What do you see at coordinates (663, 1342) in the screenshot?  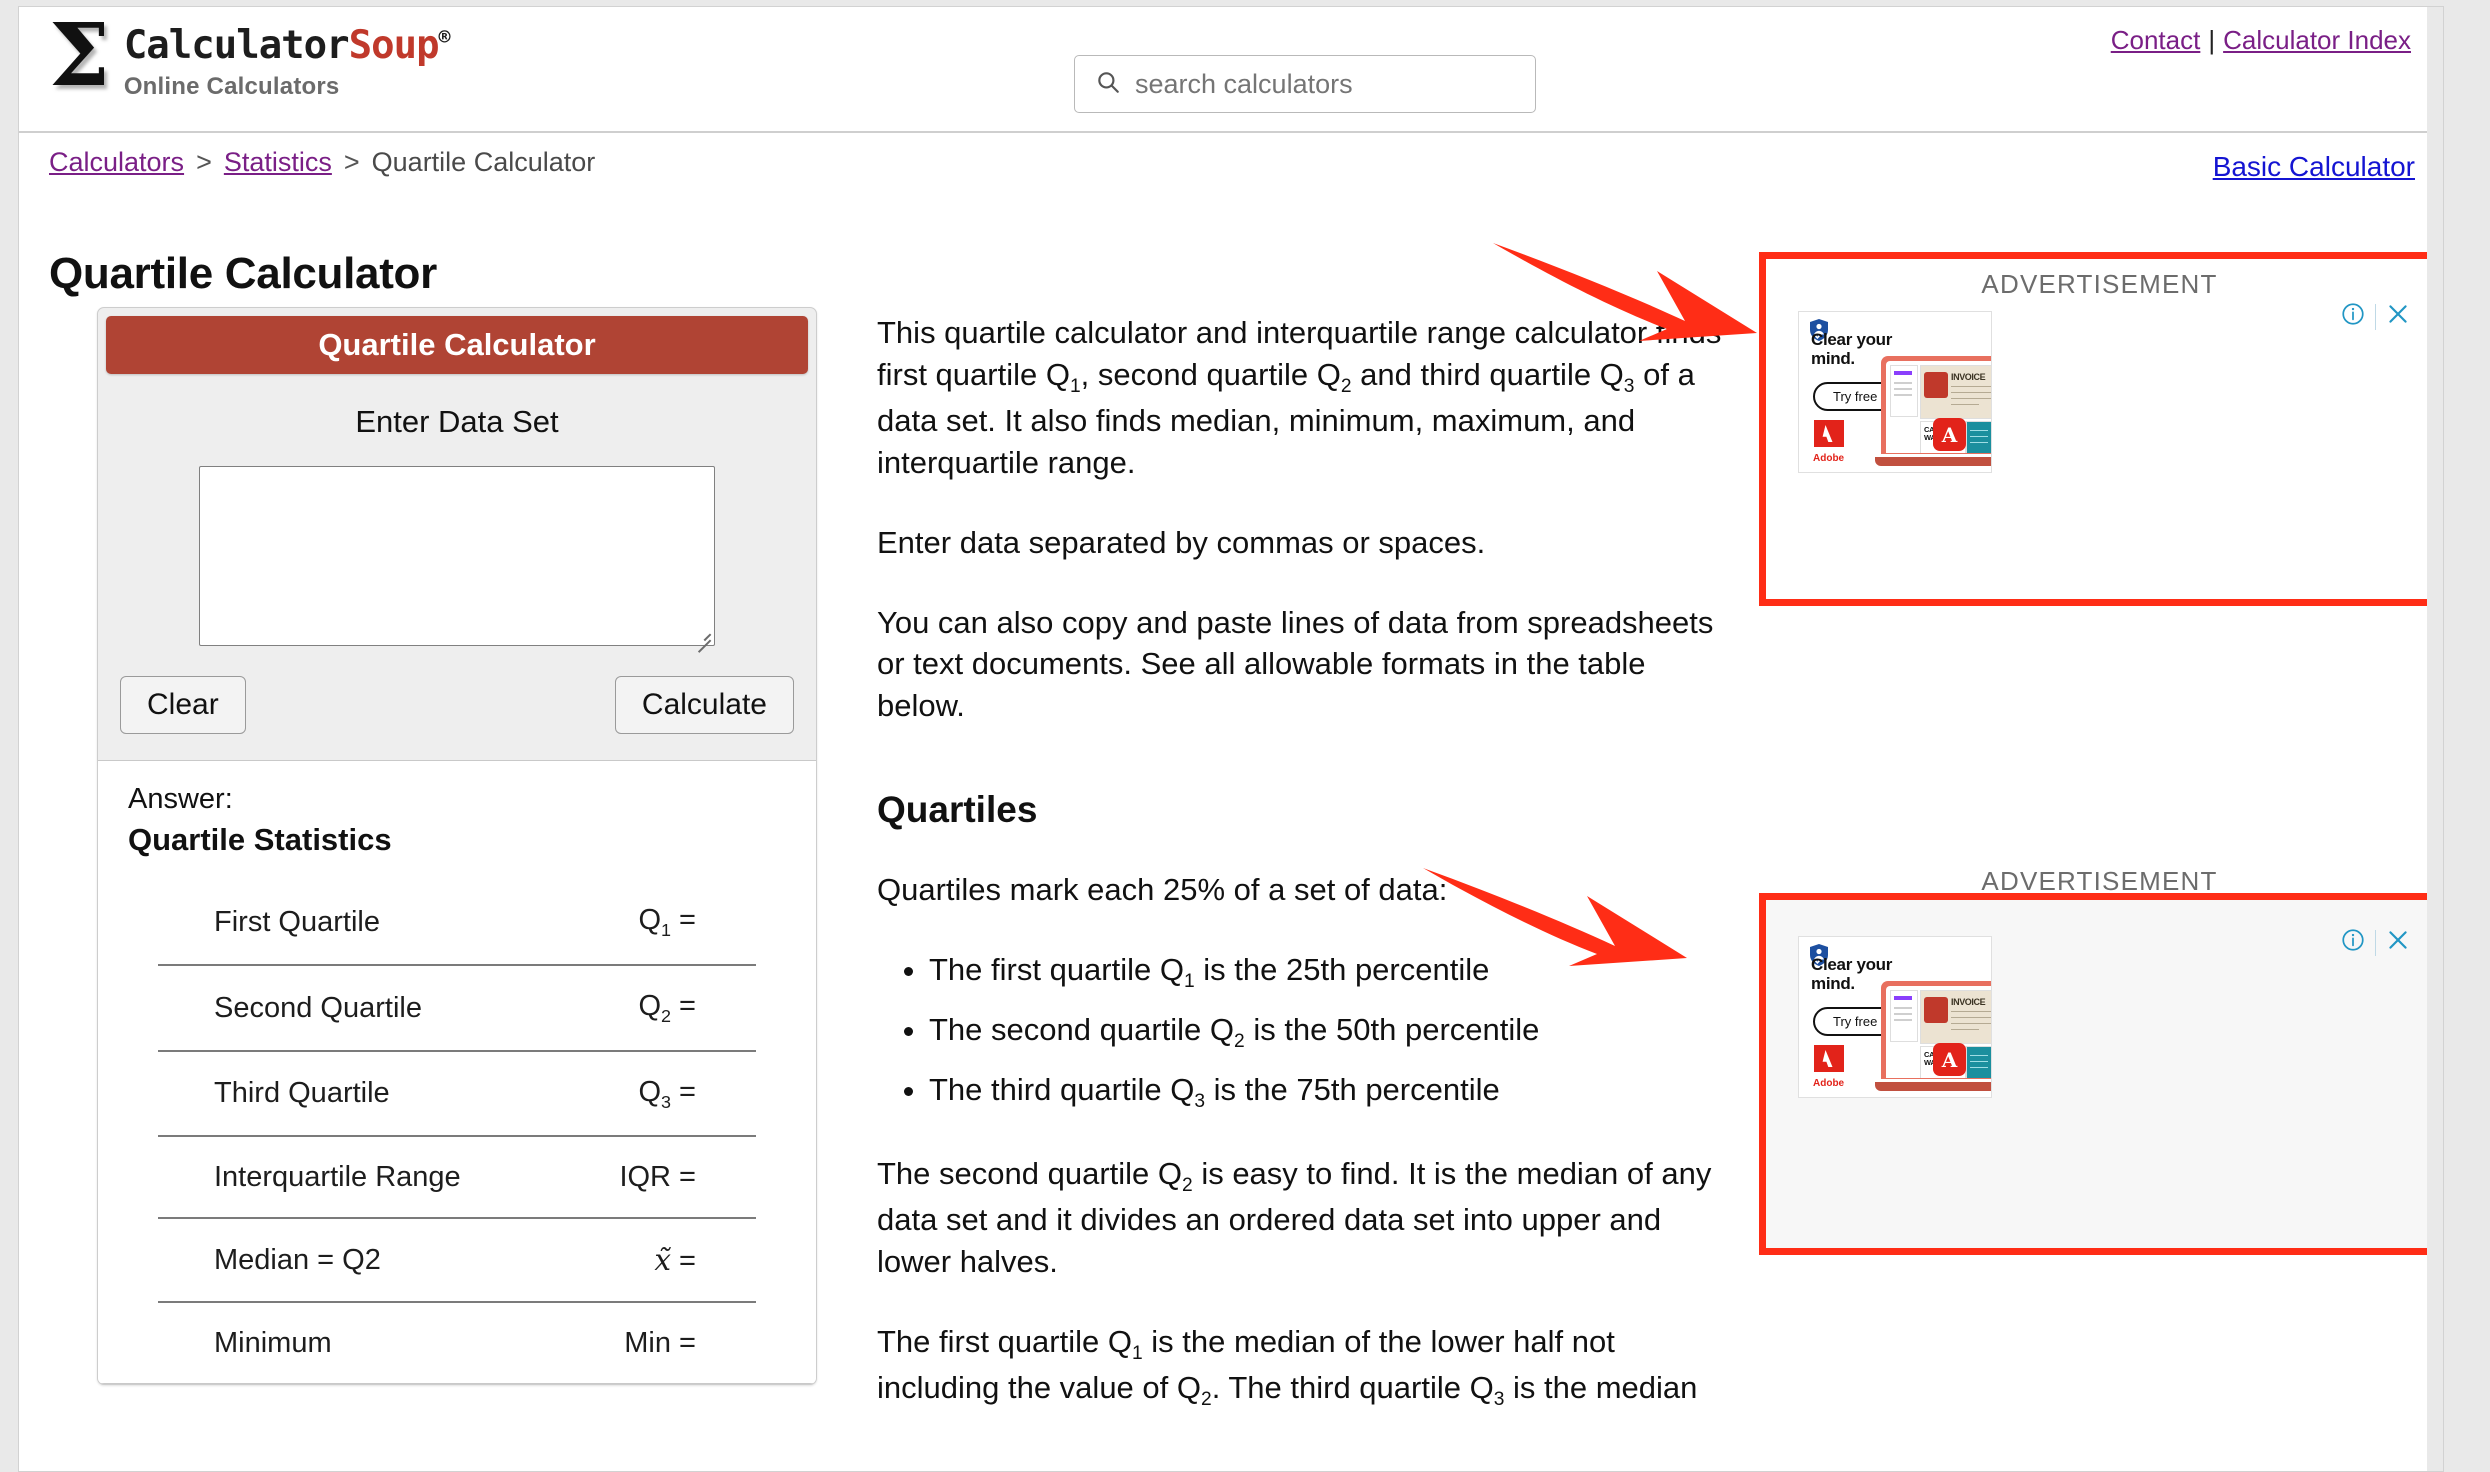 I see `stat-symbol: Min =` at bounding box center [663, 1342].